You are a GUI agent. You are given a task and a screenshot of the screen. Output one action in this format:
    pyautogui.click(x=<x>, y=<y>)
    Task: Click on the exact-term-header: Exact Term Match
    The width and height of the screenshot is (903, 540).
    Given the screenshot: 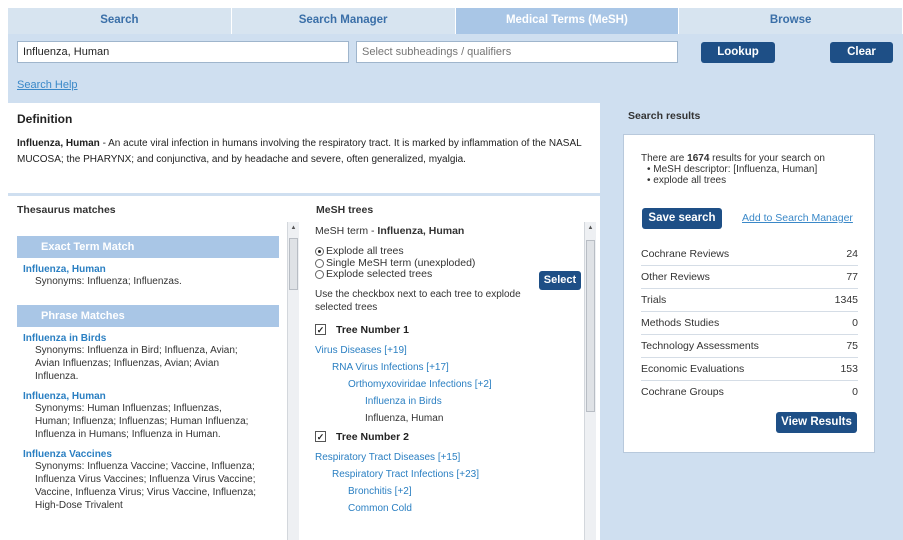 What is the action you would take?
    pyautogui.click(x=148, y=247)
    